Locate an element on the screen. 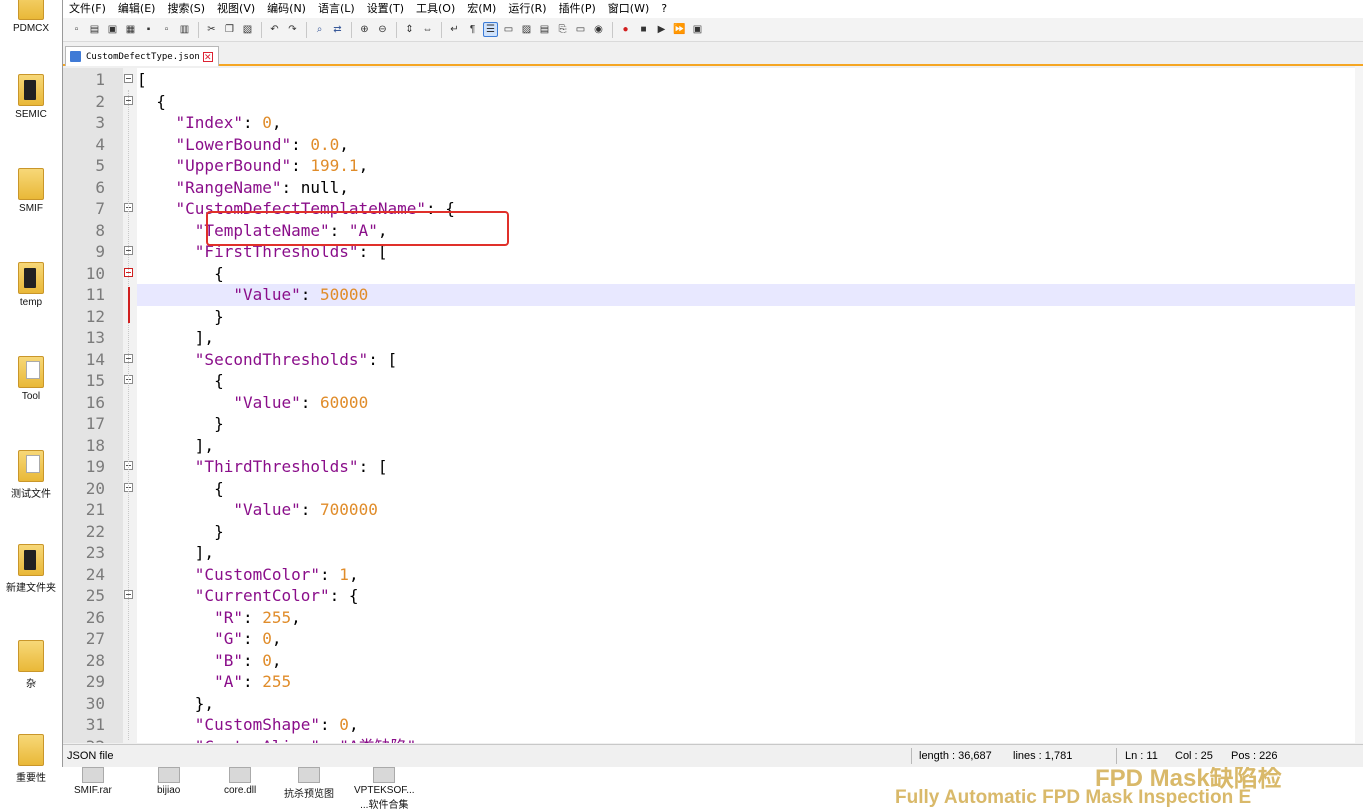 The height and width of the screenshot is (811, 1363). code-line: 28 "B": 0, is located at coordinates (713, 661).